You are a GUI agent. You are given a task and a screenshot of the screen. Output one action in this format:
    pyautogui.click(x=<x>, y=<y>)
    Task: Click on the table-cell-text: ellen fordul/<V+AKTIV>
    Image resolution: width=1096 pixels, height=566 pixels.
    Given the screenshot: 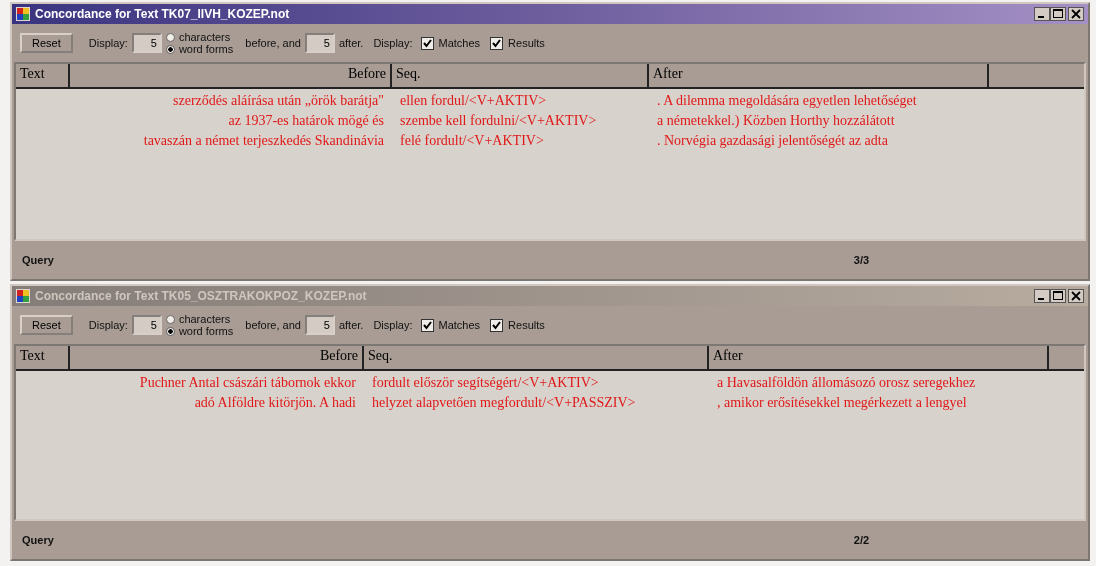 What is the action you would take?
    pyautogui.click(x=473, y=101)
    